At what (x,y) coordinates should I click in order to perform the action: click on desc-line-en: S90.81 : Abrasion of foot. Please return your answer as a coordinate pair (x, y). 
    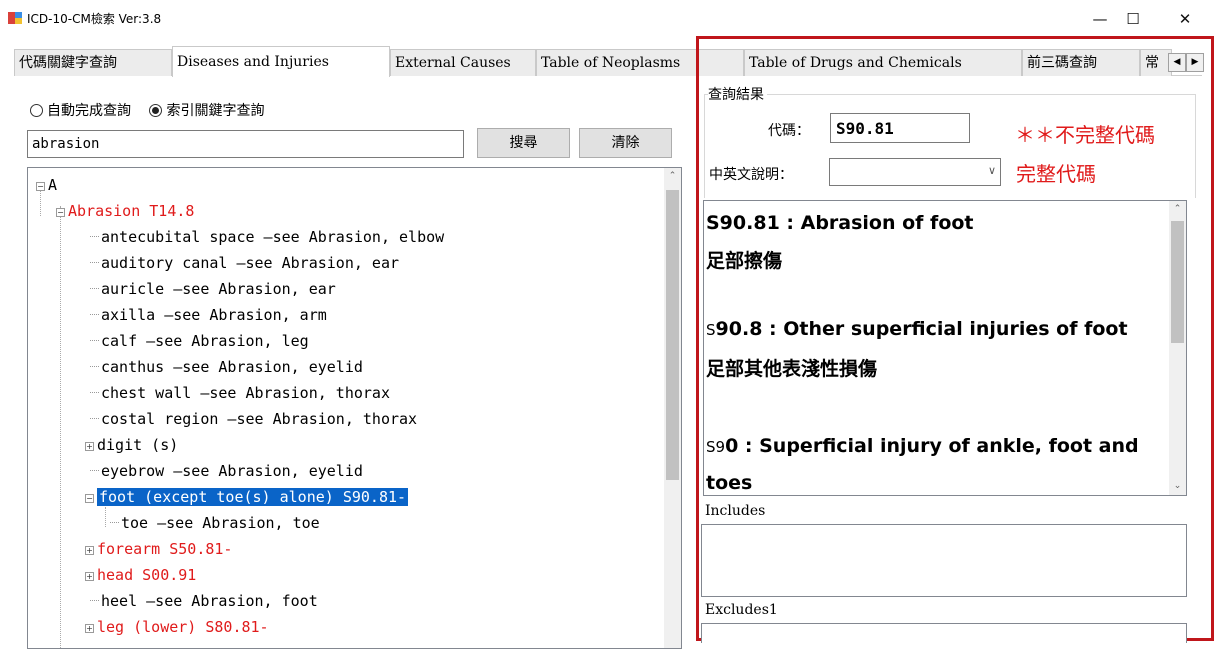
    Looking at the image, I should click on (840, 223).